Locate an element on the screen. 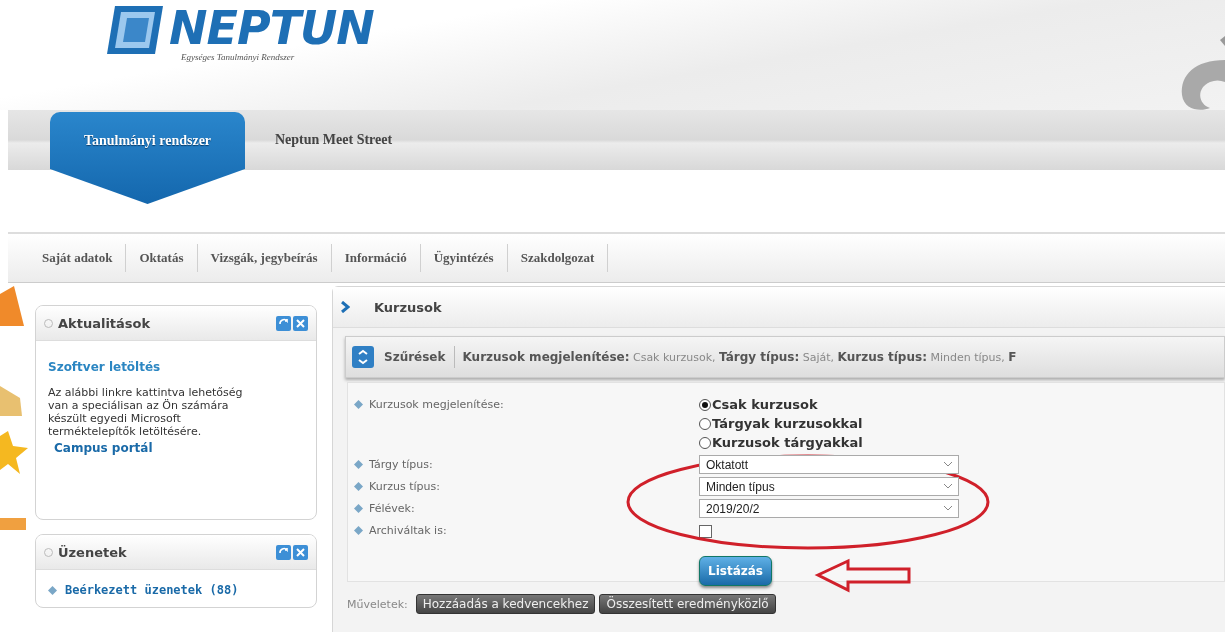 The width and height of the screenshot is (1225, 632). select-field: 2019/20/2 is located at coordinates (829, 508).